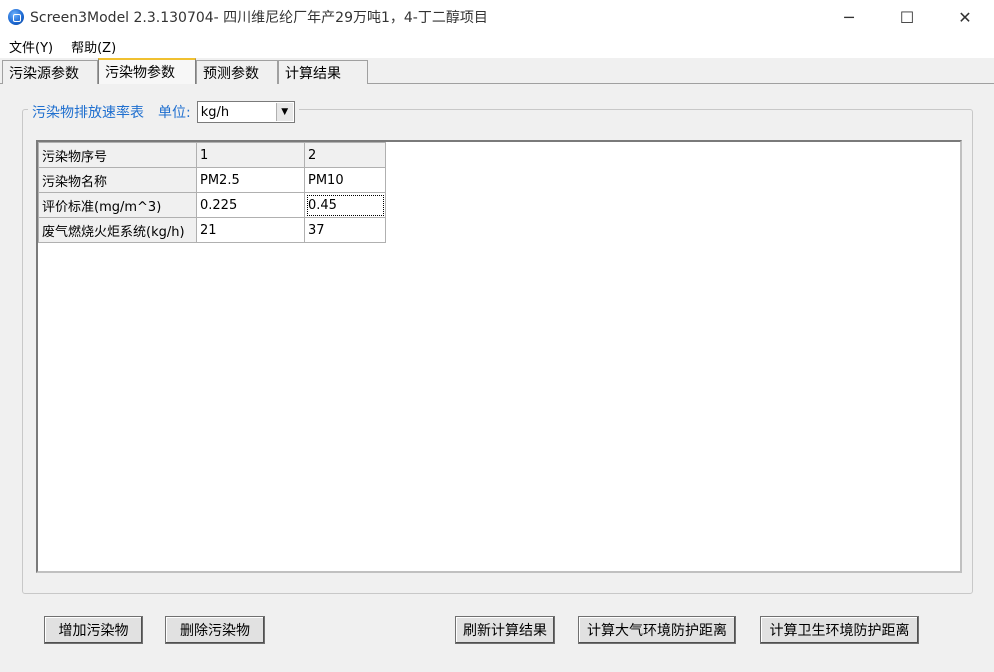 The image size is (994, 672). I want to click on row-header: 评价标准(mg/m^3), so click(117, 205).